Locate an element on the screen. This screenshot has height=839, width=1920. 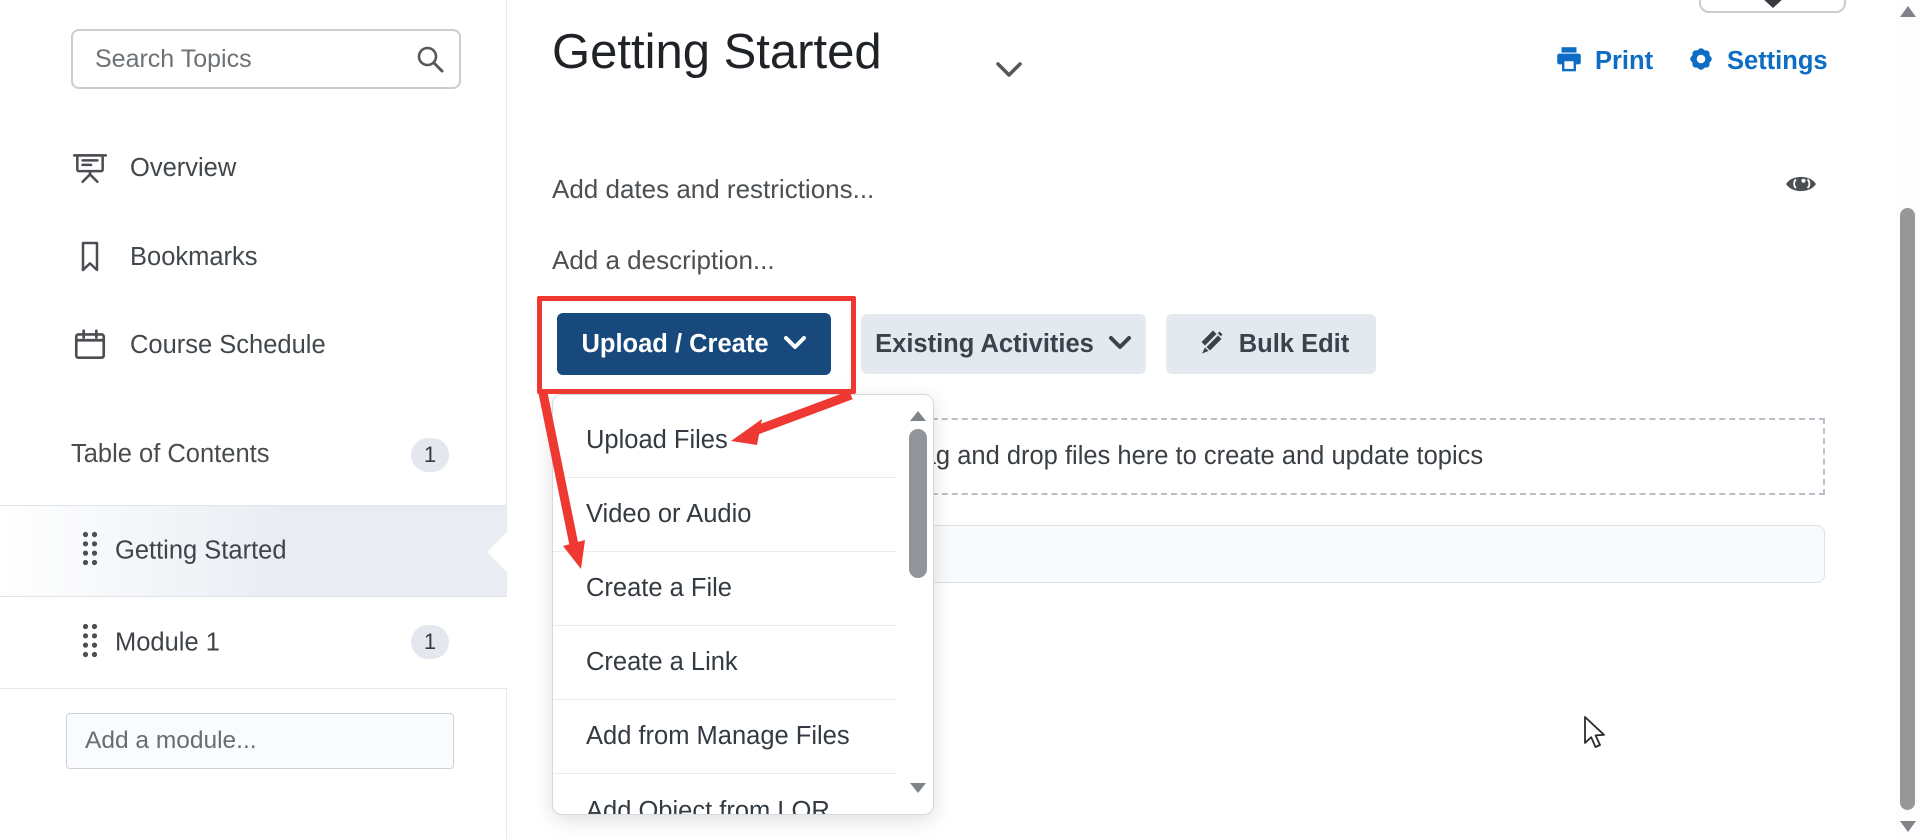
sidebar-item-label: Course Schedule is located at coordinates (228, 344).